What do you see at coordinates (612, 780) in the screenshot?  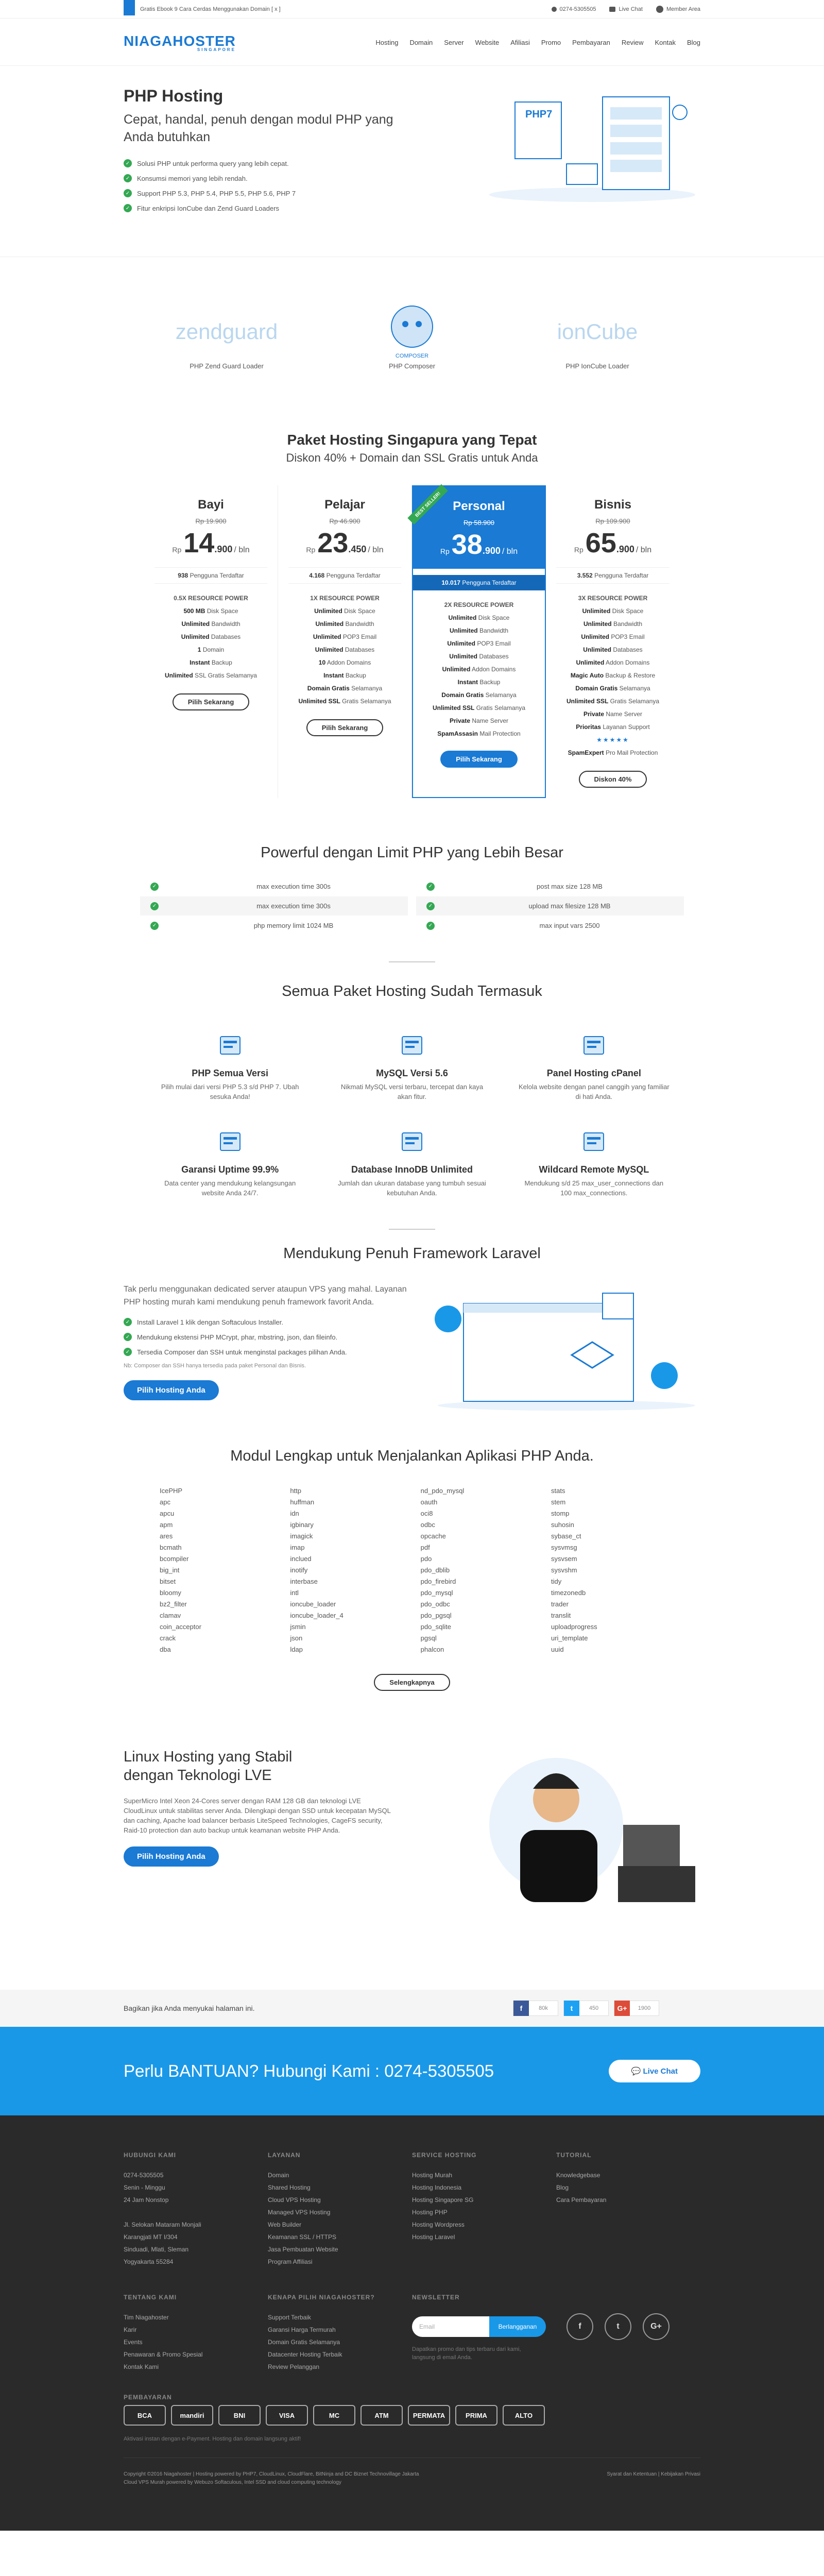 I see `plan-select-button: Diskon 40%` at bounding box center [612, 780].